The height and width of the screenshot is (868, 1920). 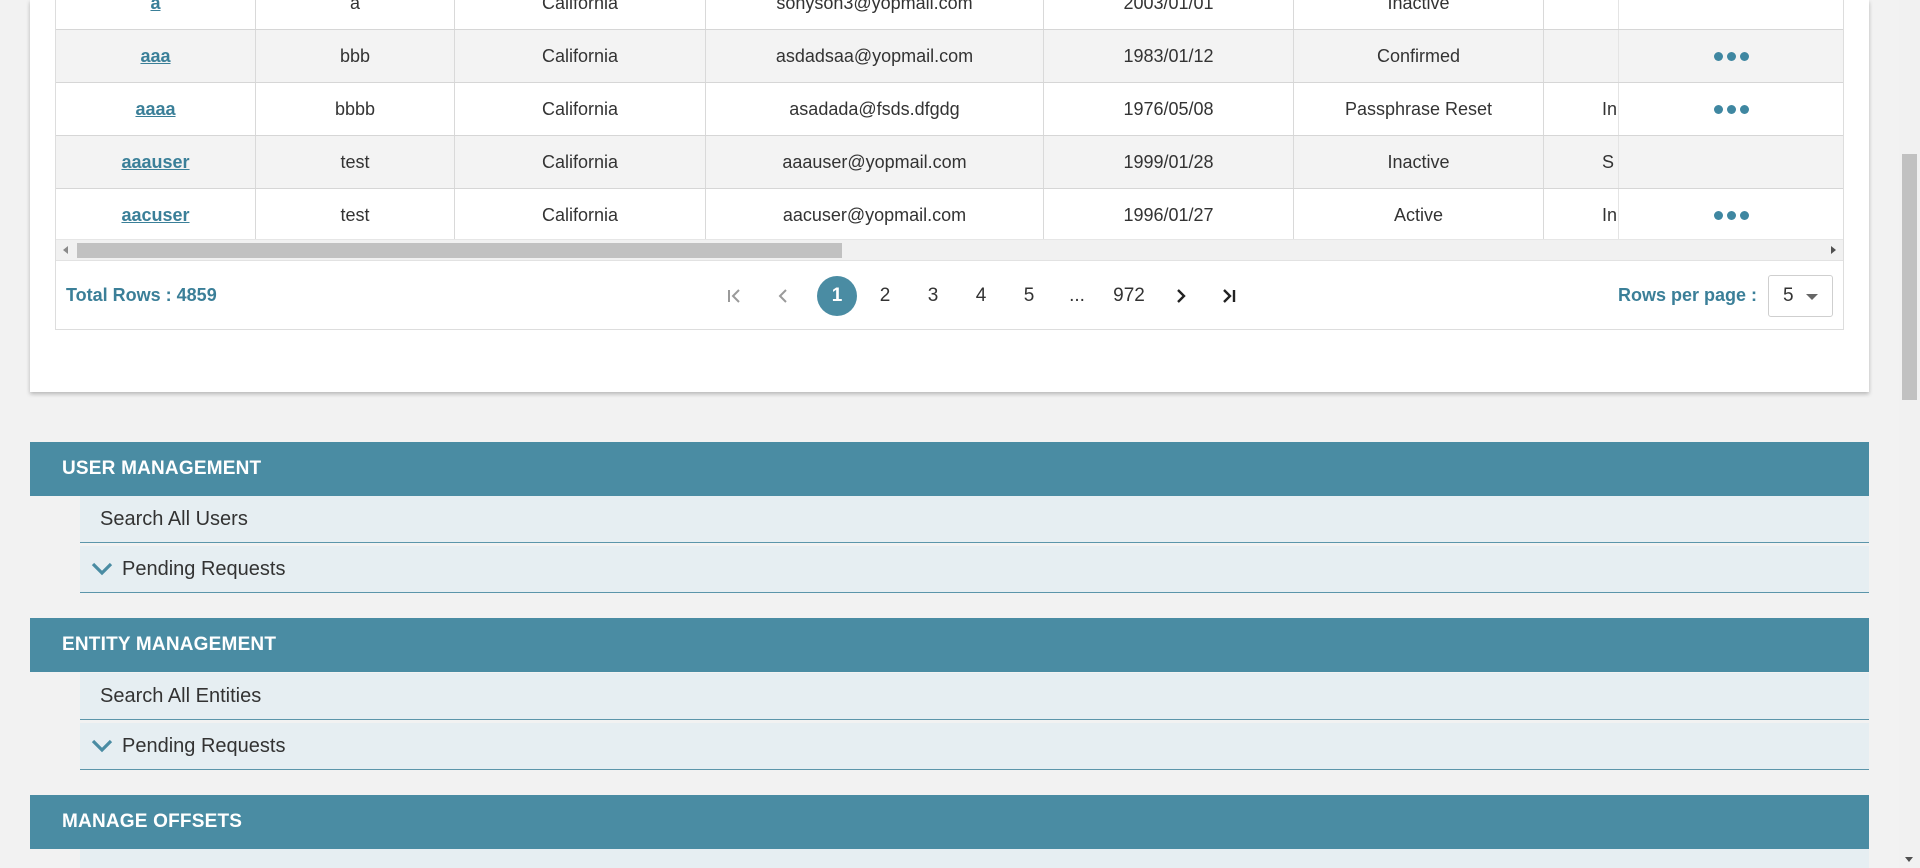 I want to click on cell-text: 1976/05/08, so click(x=1168, y=108).